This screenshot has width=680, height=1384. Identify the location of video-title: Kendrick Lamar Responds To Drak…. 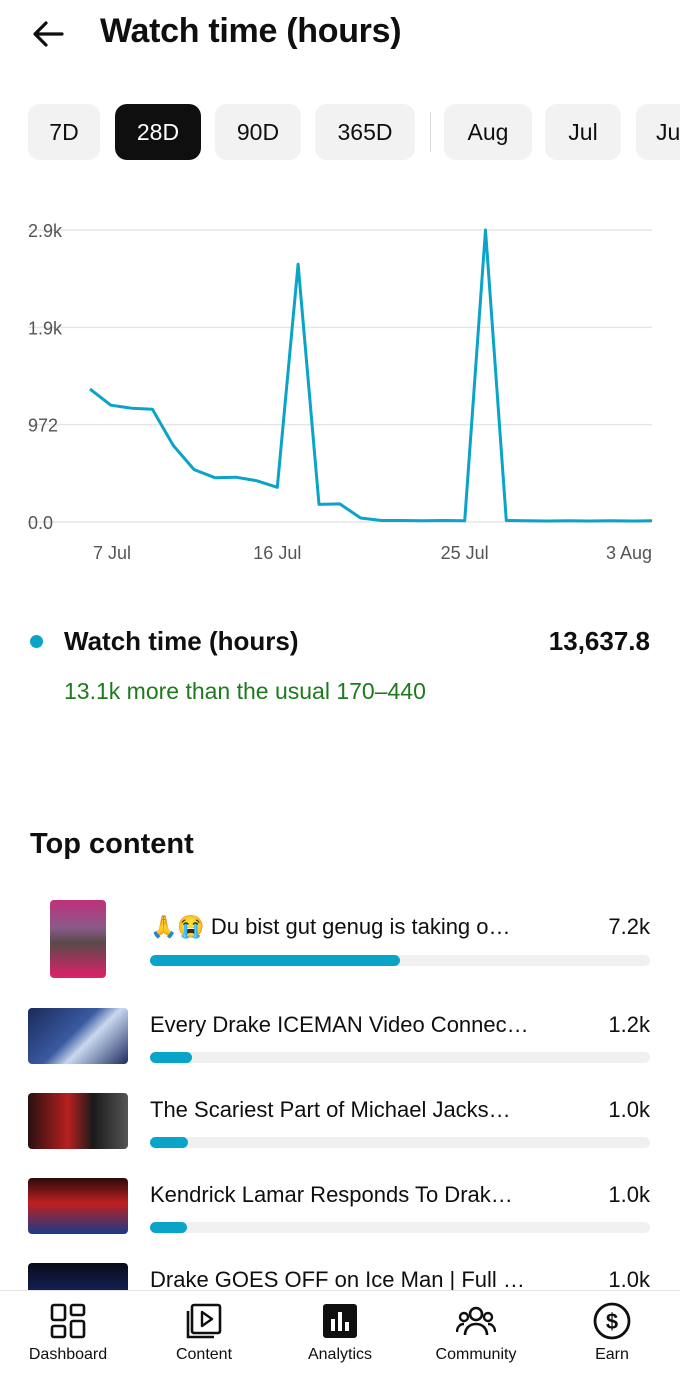
(331, 1194).